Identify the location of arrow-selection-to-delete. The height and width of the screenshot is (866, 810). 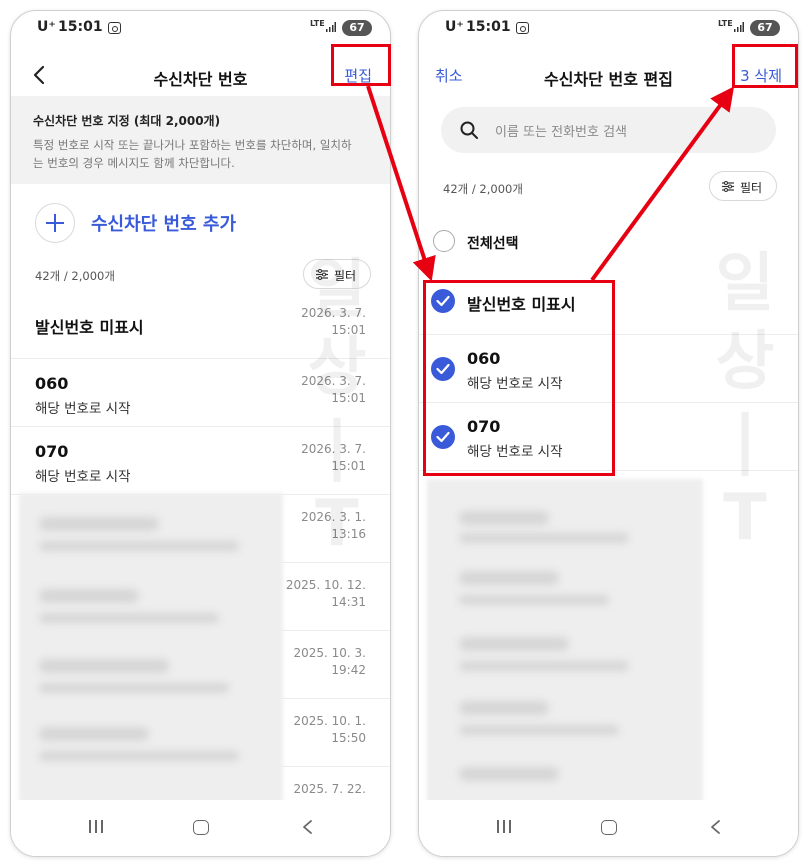
(662, 184).